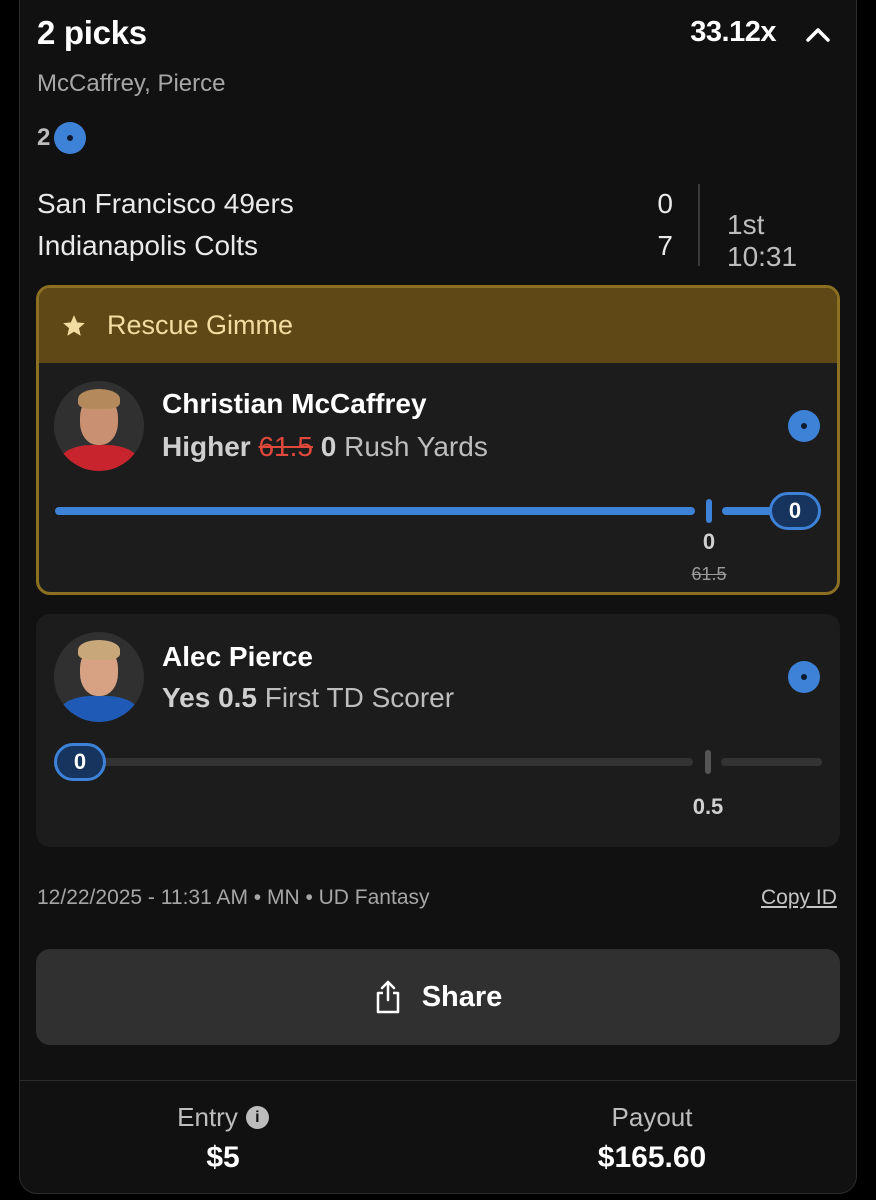 This screenshot has width=876, height=1200. Describe the element at coordinates (438, 325) in the screenshot. I see `rescue-gimme-banner: Rescue Gimme` at that location.